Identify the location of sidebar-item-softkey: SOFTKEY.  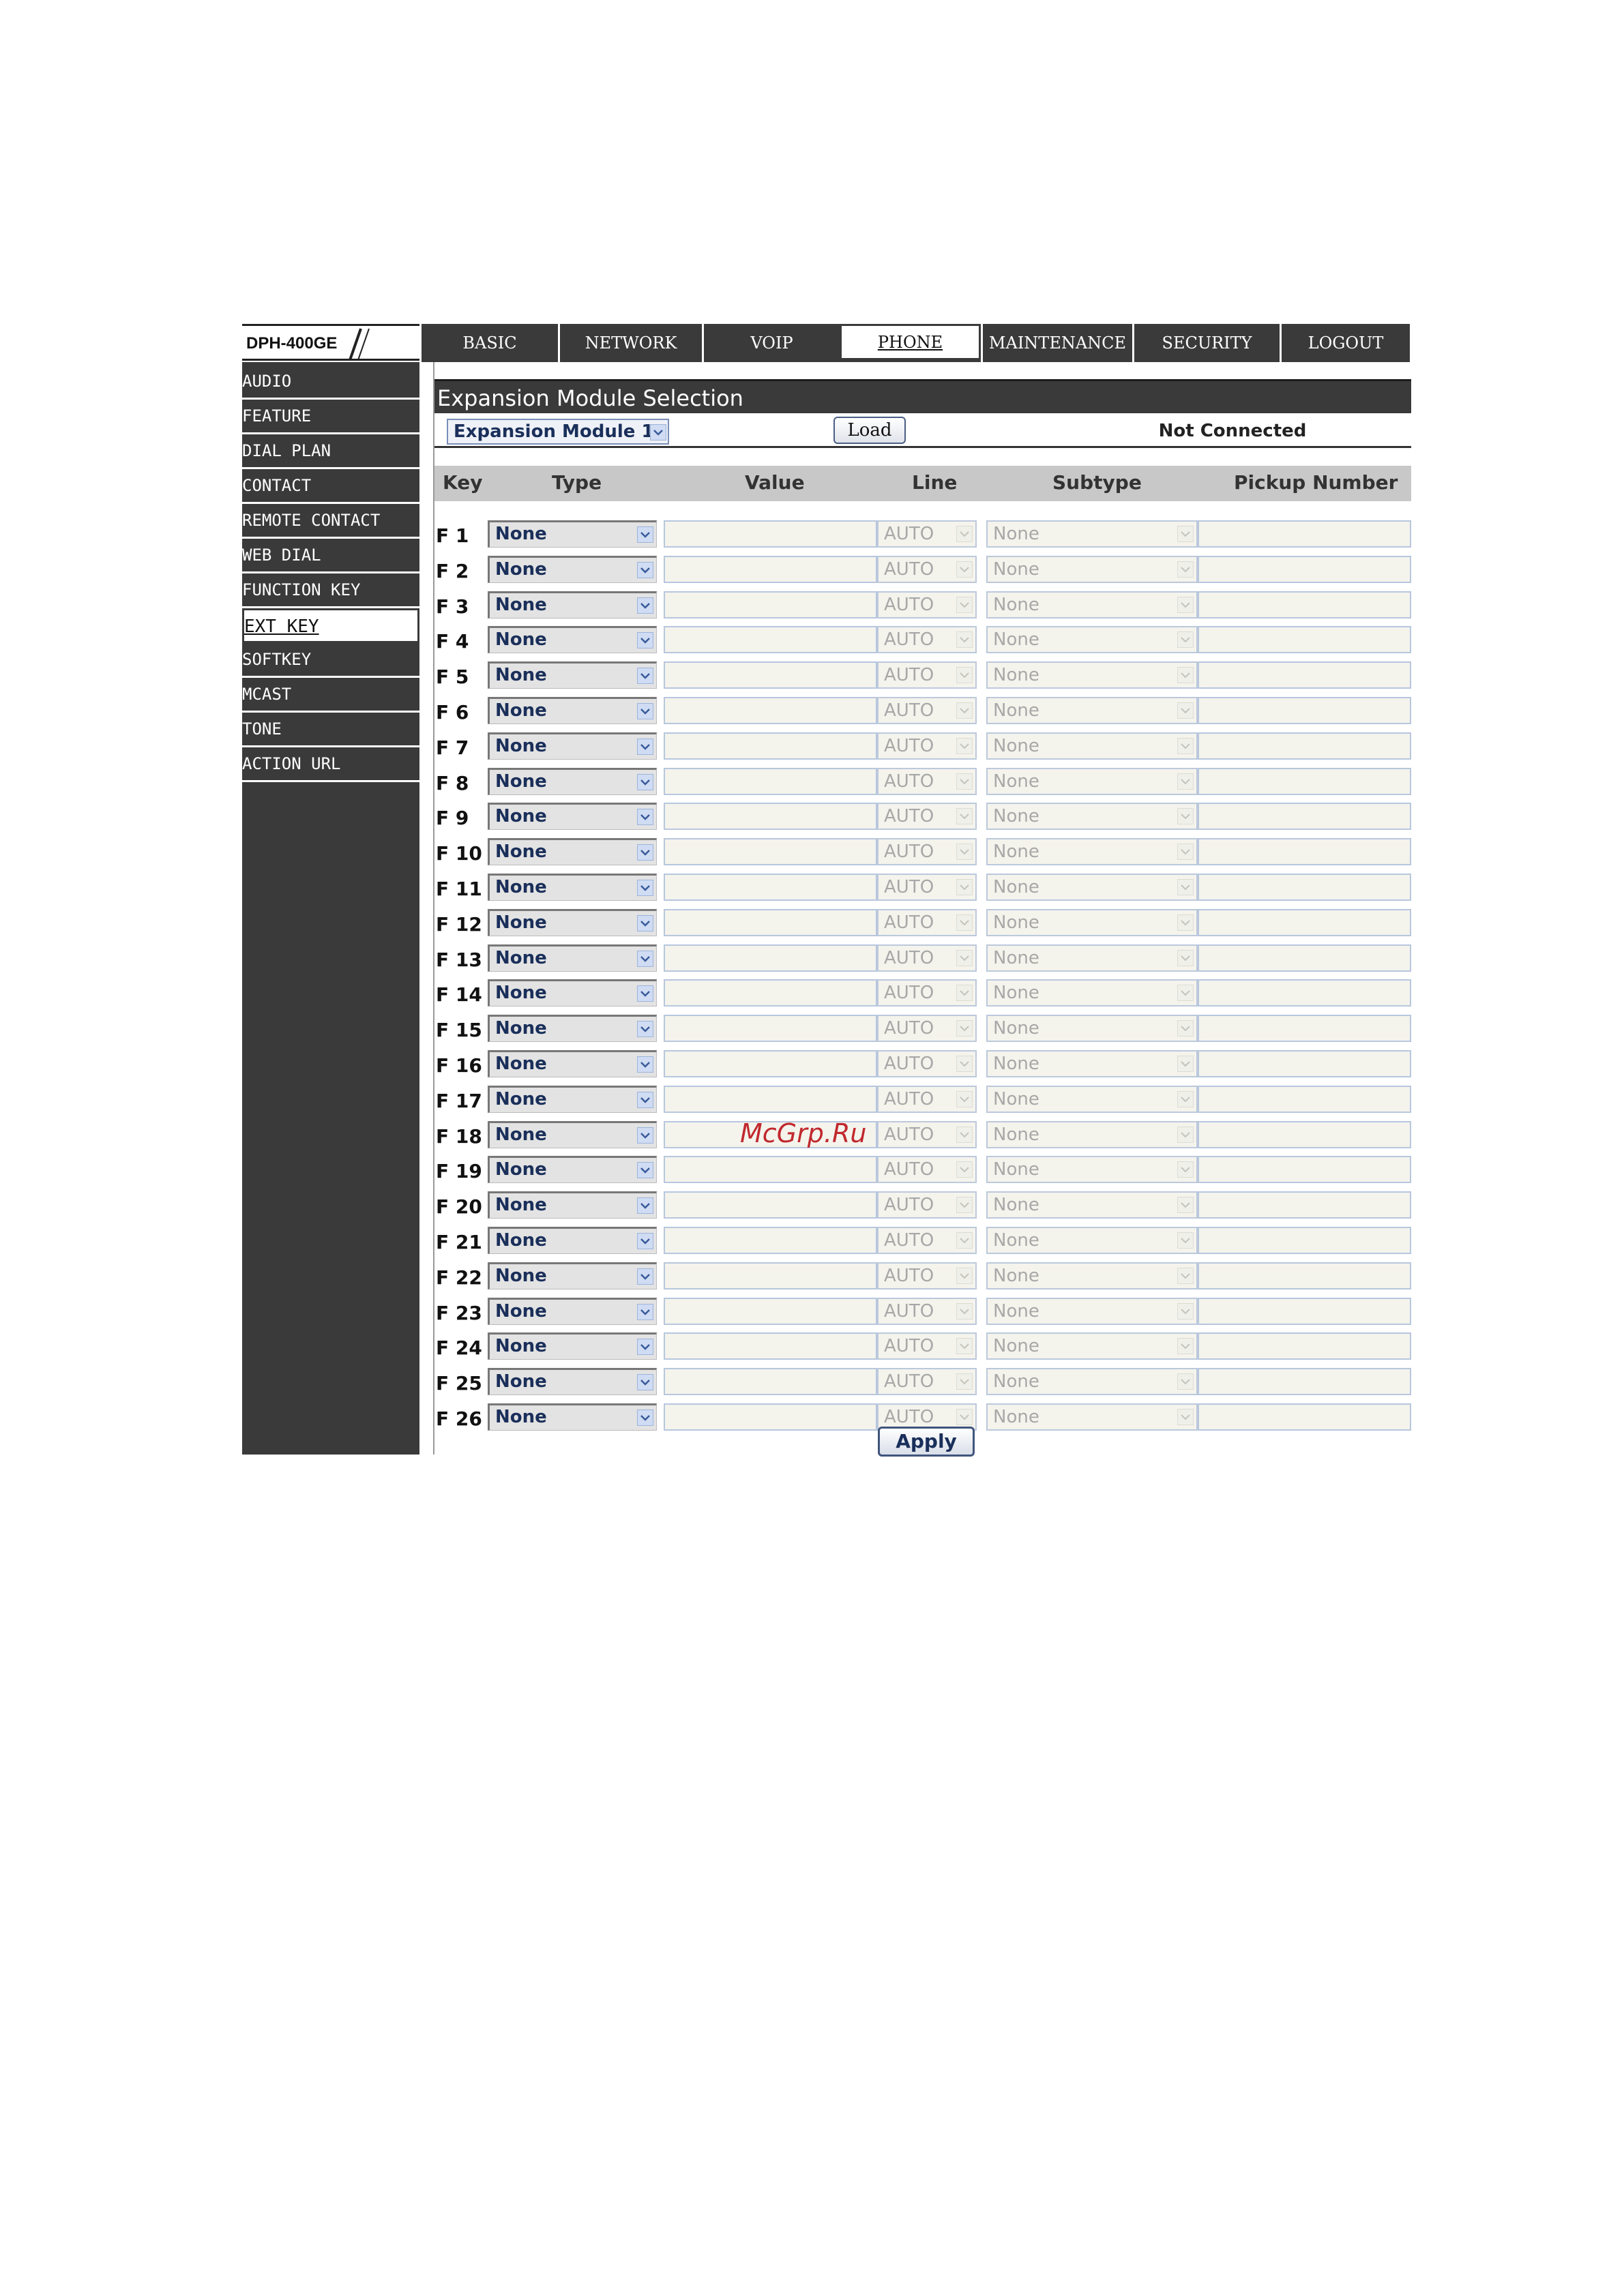
(330, 661).